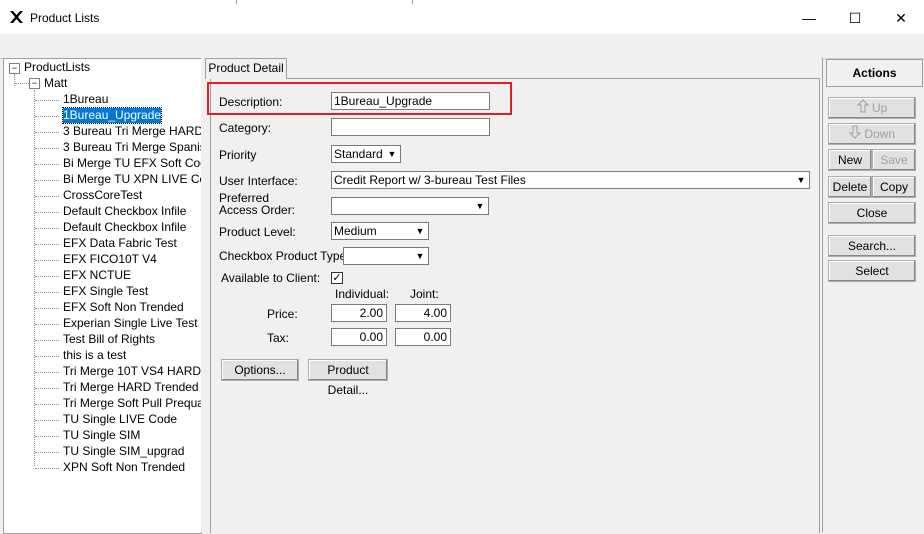 Image resolution: width=924 pixels, height=534 pixels. I want to click on up-label: Up, so click(880, 108).